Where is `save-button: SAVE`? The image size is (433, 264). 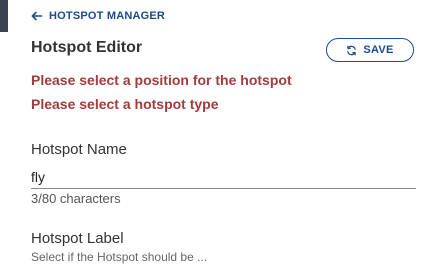
save-button: SAVE is located at coordinates (370, 50).